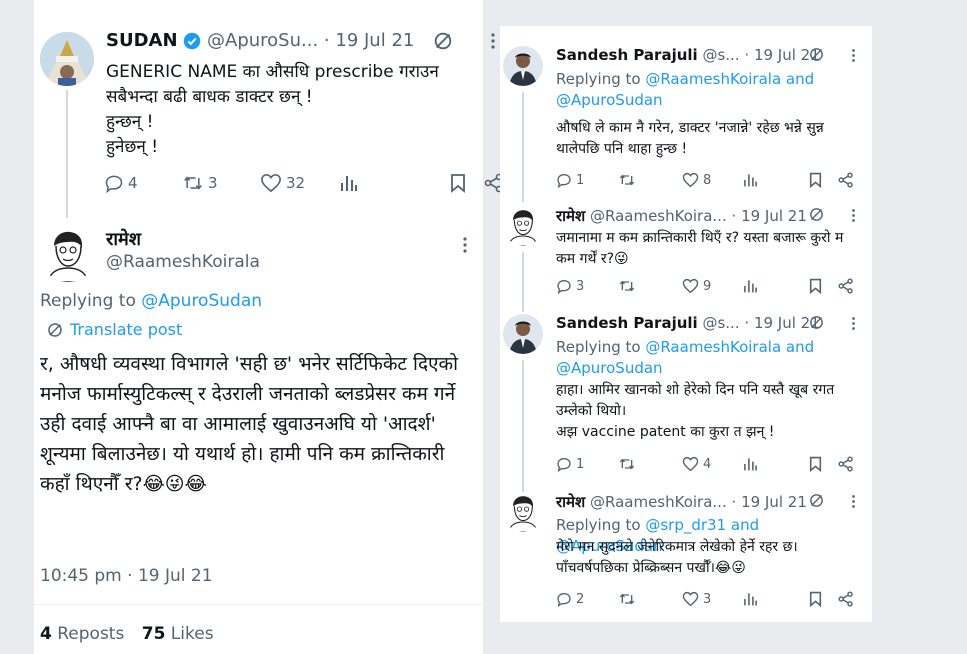  I want to click on repost-button: 3, so click(200, 183).